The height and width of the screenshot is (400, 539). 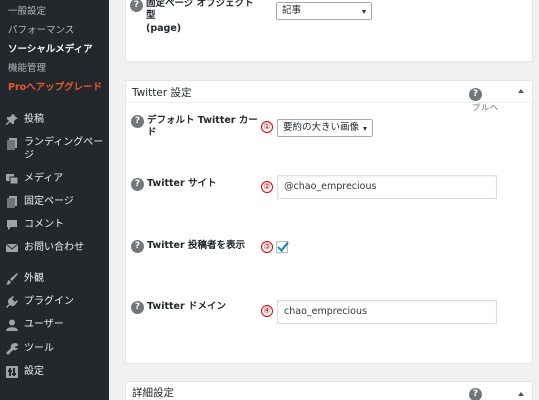 I want to click on marker-1: ①, so click(x=267, y=127).